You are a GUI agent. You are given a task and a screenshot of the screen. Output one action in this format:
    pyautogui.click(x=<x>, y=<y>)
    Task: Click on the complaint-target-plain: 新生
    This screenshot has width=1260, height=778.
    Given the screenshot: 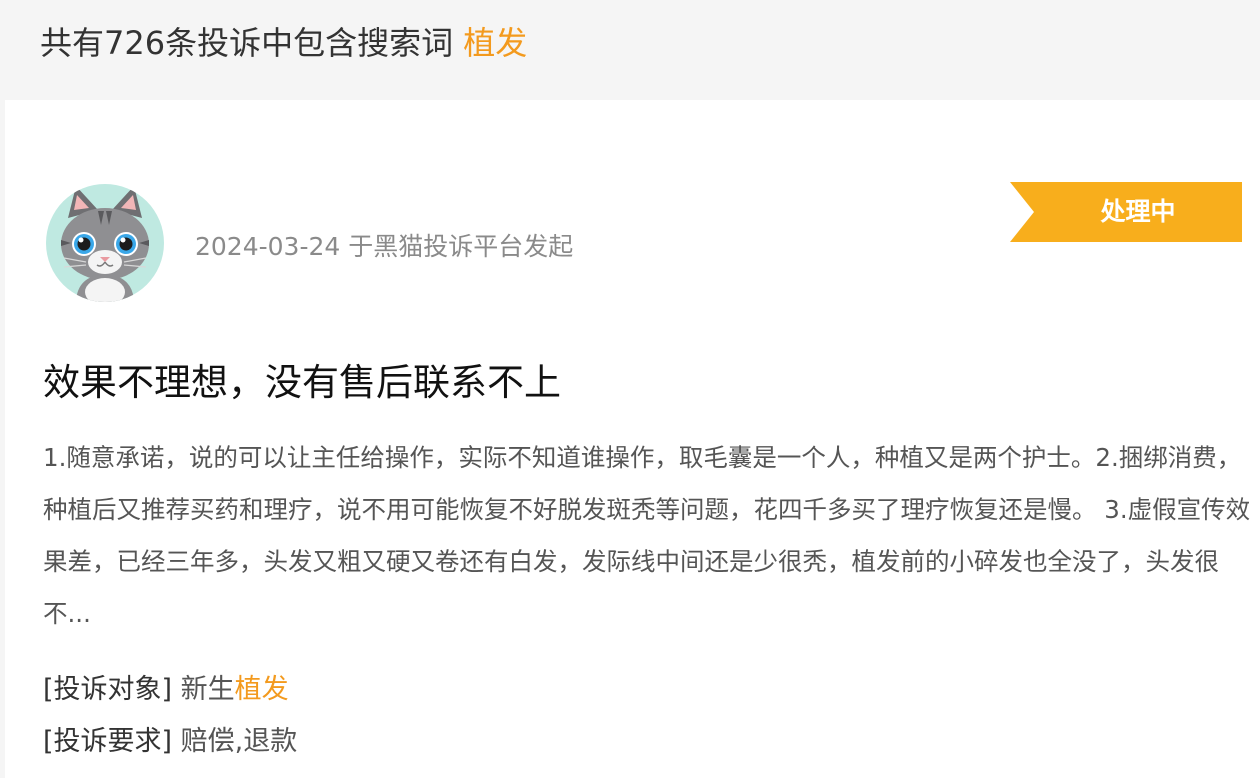 What is the action you would take?
    pyautogui.click(x=207, y=689)
    